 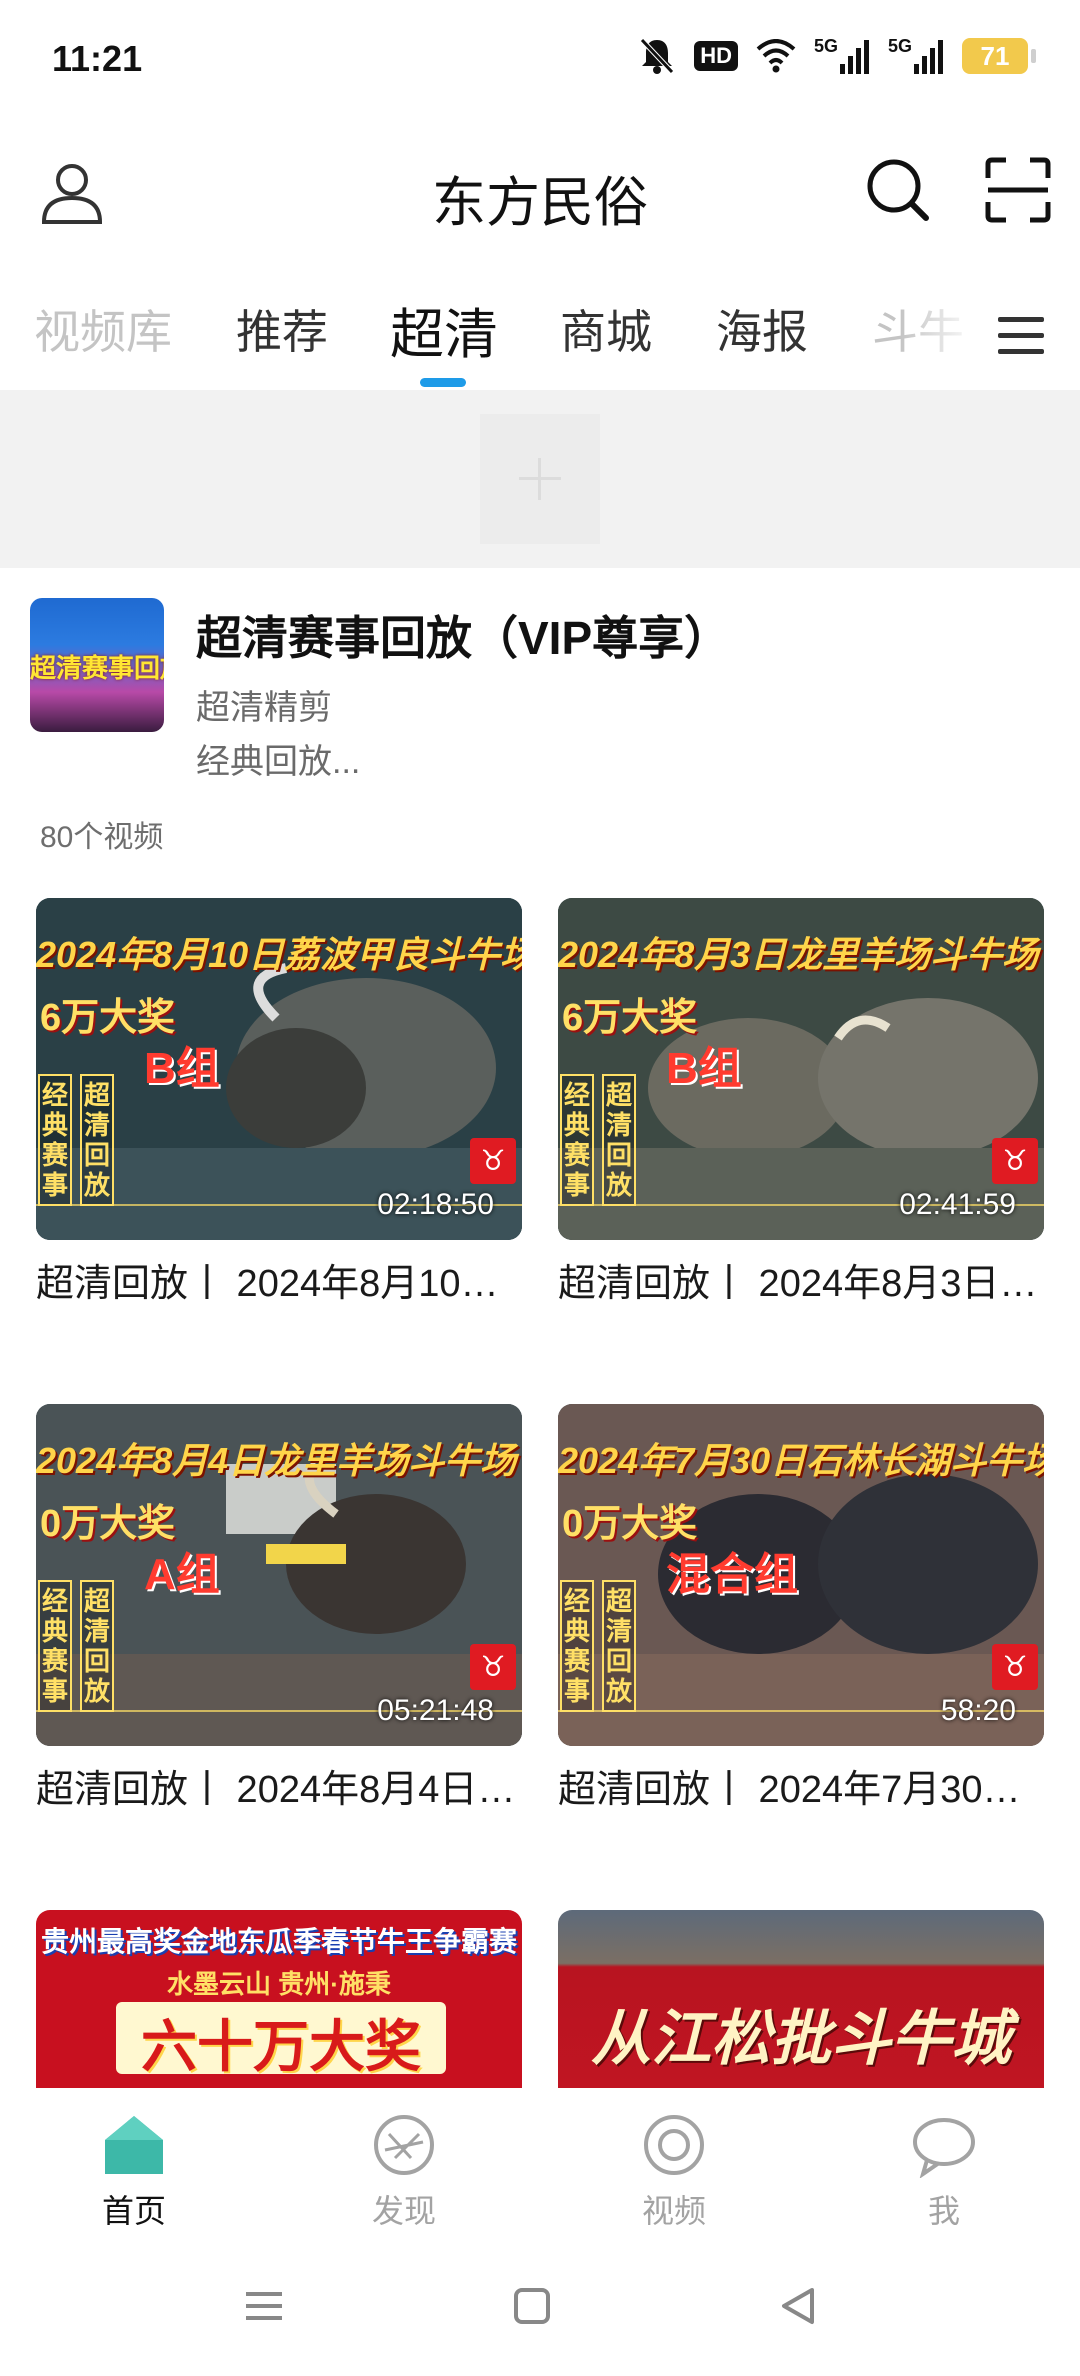 What do you see at coordinates (776, 56) in the screenshot?
I see `wifi-icon` at bounding box center [776, 56].